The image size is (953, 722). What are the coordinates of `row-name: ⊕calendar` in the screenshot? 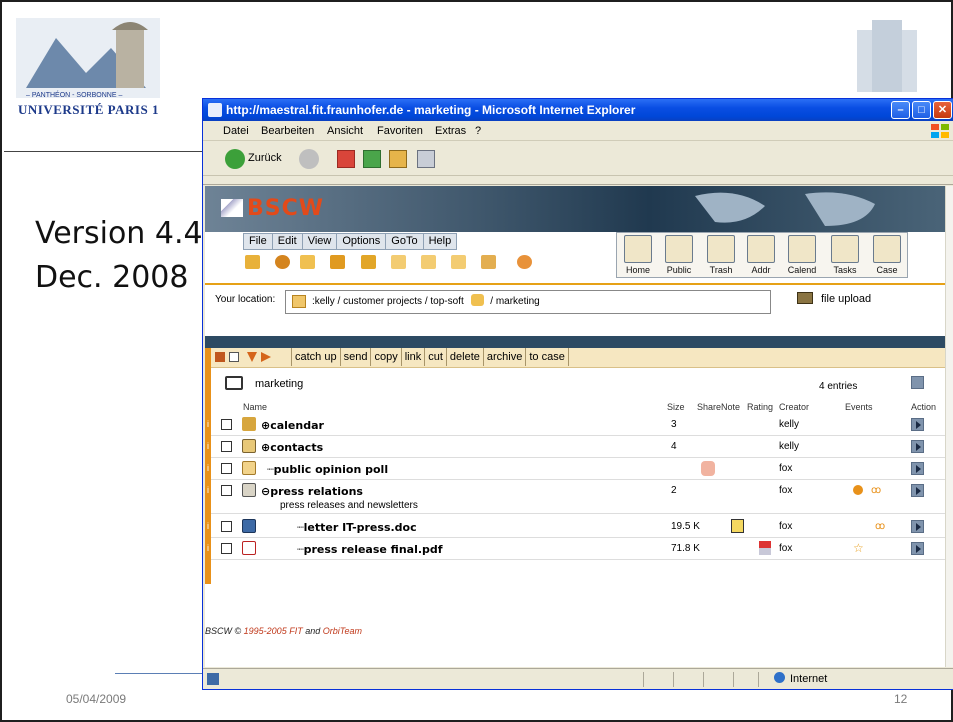 It's located at (292, 425).